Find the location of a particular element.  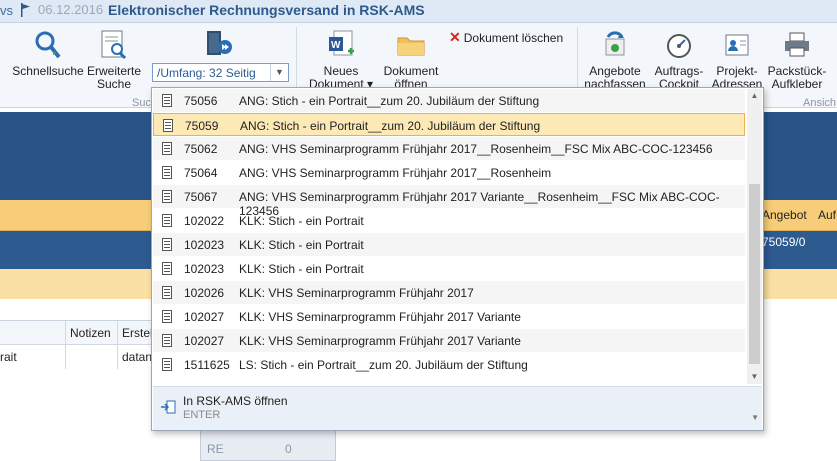

search-combobox-value: /Umfang: 32 Seitig is located at coordinates (206, 73).